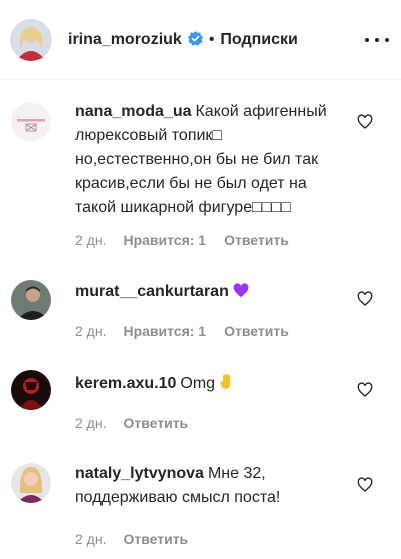 The image size is (401, 559). Describe the element at coordinates (125, 383) in the screenshot. I see `comment-username: kerem.axu.10` at that location.